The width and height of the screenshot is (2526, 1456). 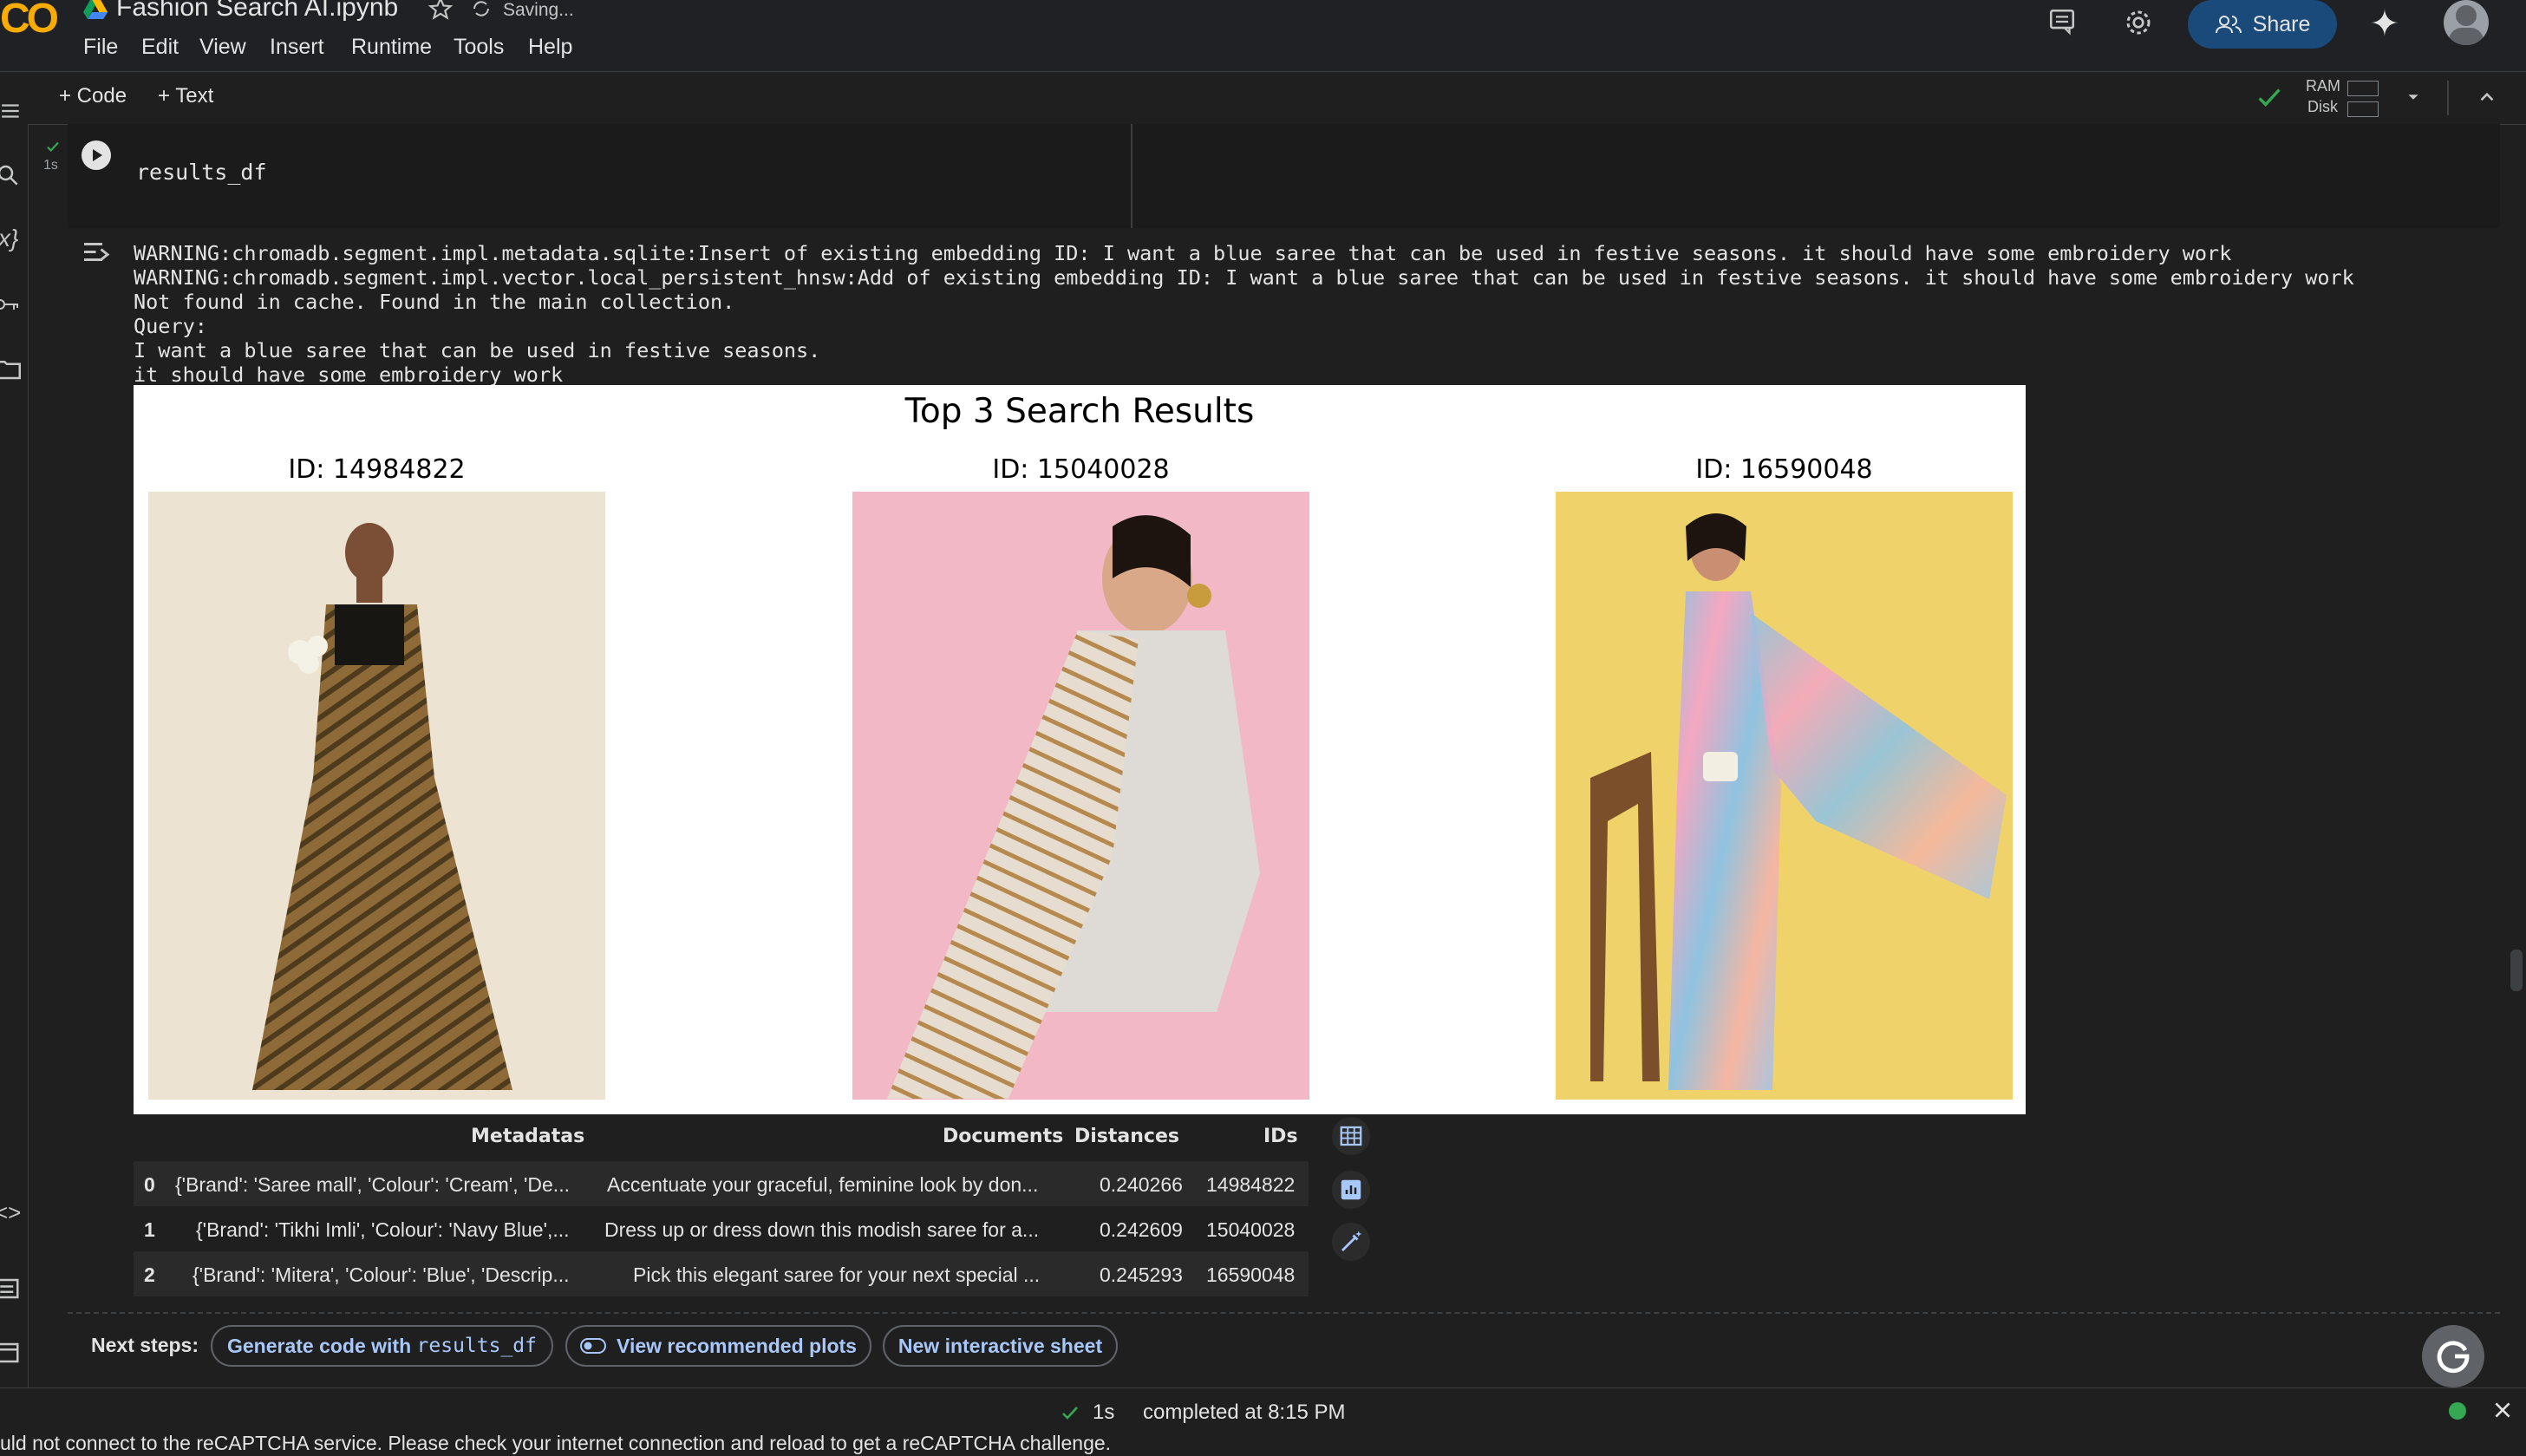 I want to click on variables-icon: x}, so click(x=9, y=238).